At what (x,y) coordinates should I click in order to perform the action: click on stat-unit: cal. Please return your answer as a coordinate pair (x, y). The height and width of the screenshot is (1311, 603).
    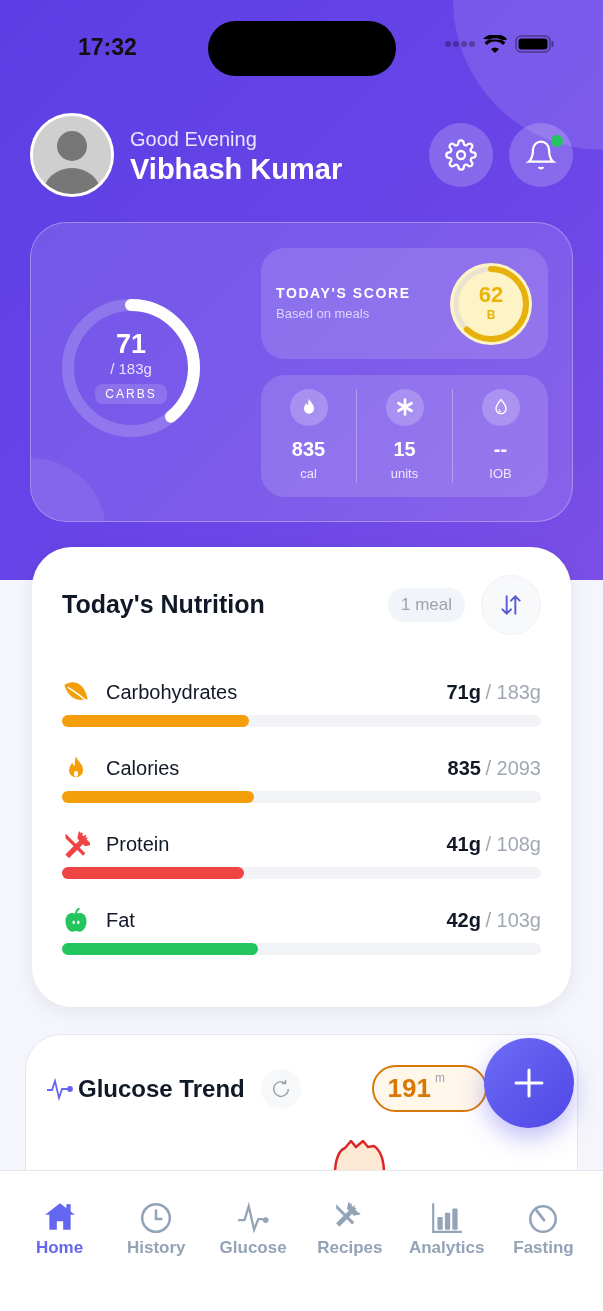
    Looking at the image, I should click on (308, 473).